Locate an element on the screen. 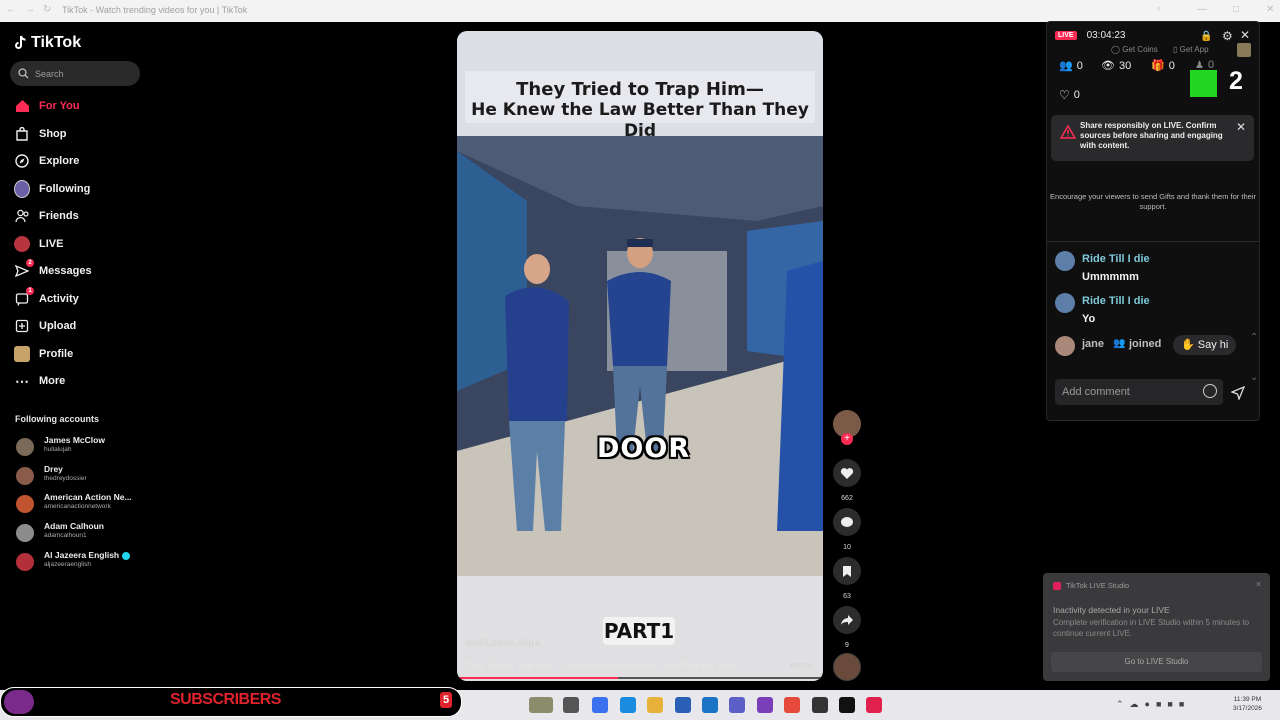  nav-friends: Friends is located at coordinates (79, 216).